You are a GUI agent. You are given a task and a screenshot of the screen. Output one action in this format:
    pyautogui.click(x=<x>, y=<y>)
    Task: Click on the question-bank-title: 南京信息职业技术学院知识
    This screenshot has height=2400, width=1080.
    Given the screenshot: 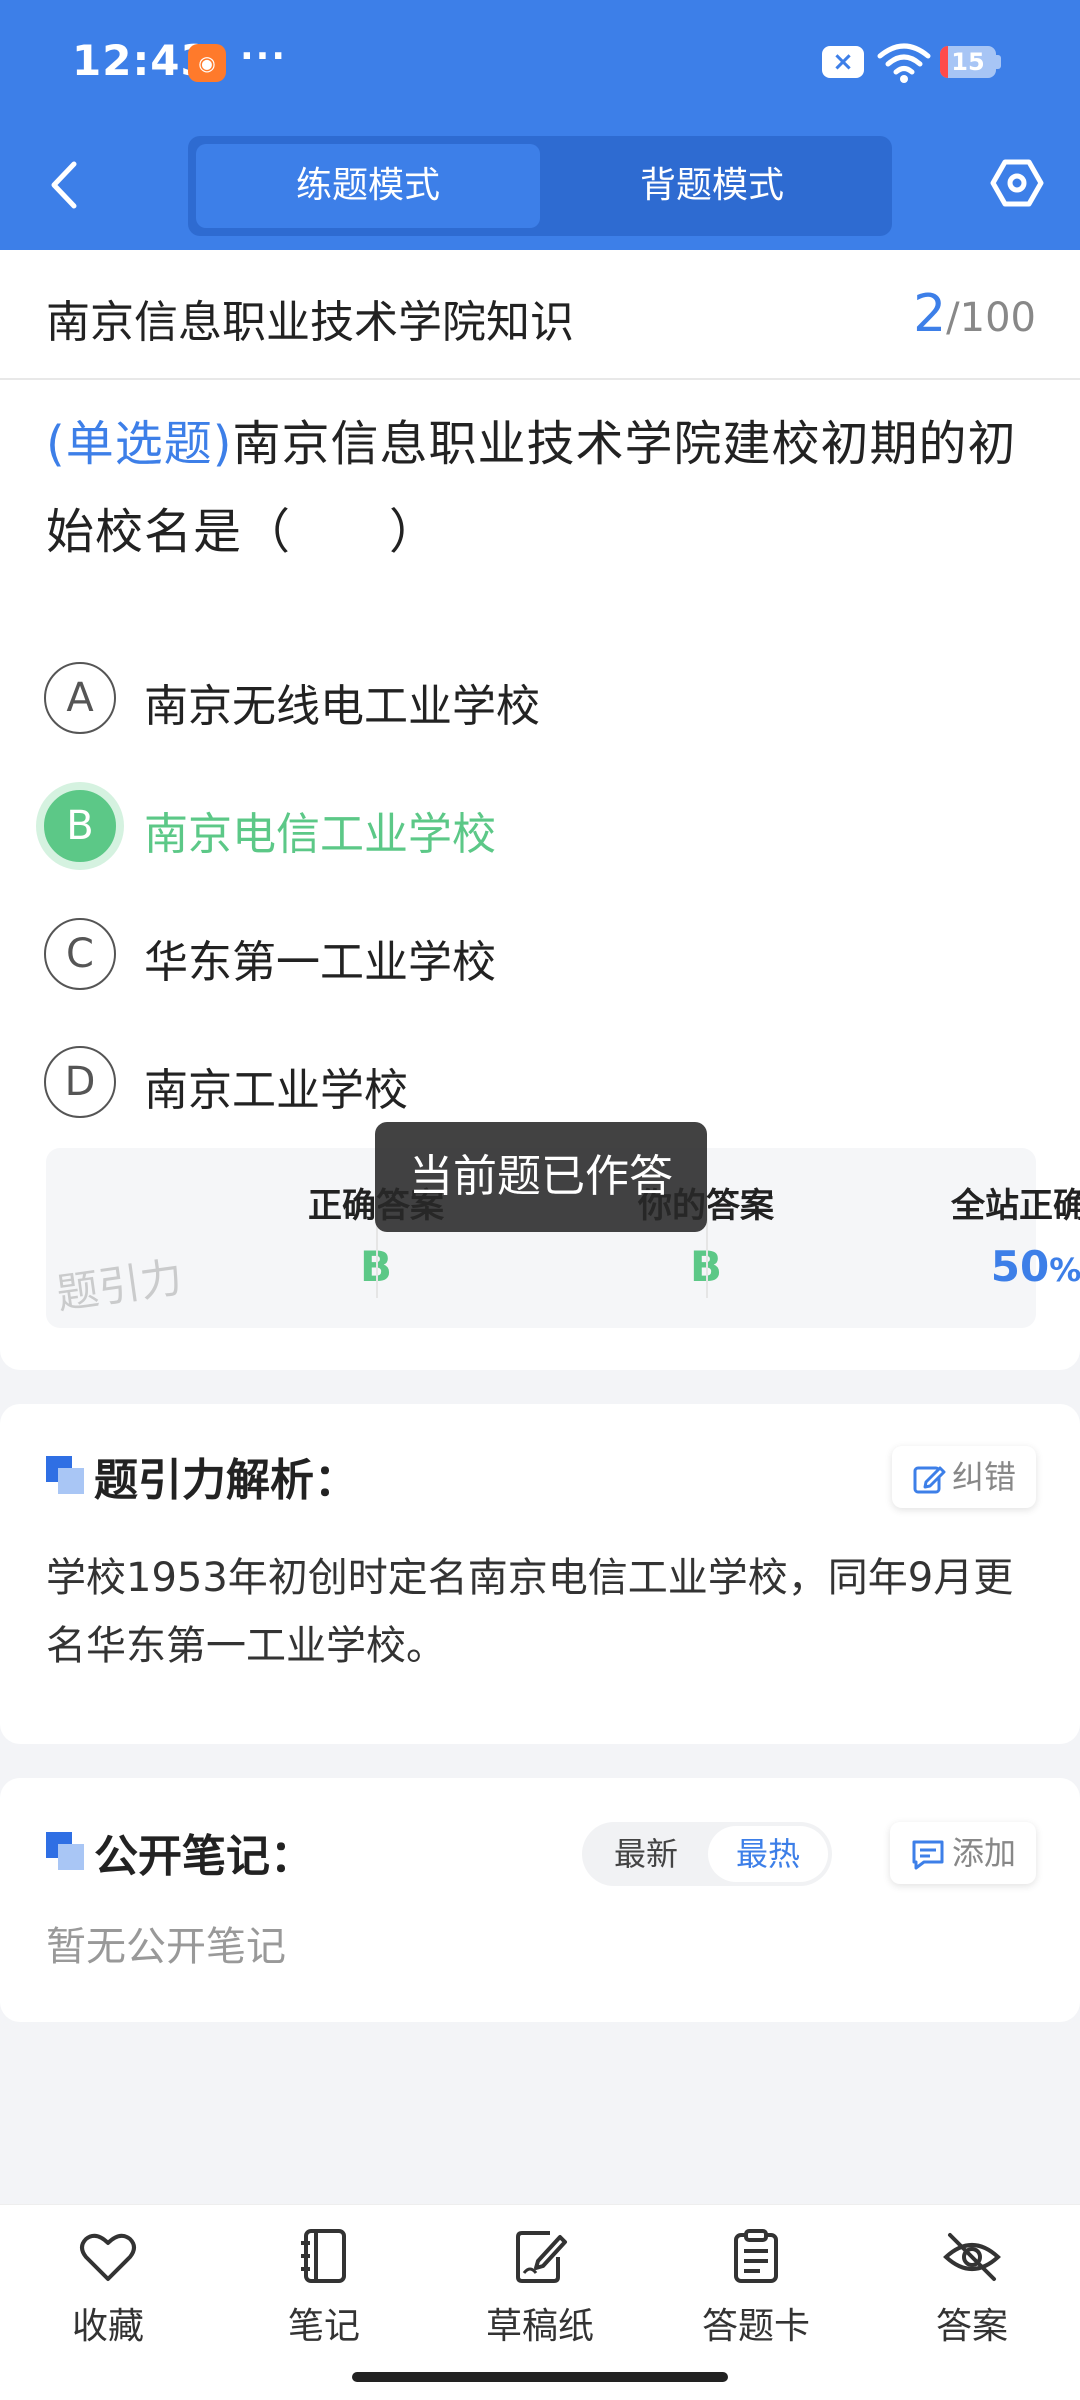 What is the action you would take?
    pyautogui.click(x=310, y=322)
    